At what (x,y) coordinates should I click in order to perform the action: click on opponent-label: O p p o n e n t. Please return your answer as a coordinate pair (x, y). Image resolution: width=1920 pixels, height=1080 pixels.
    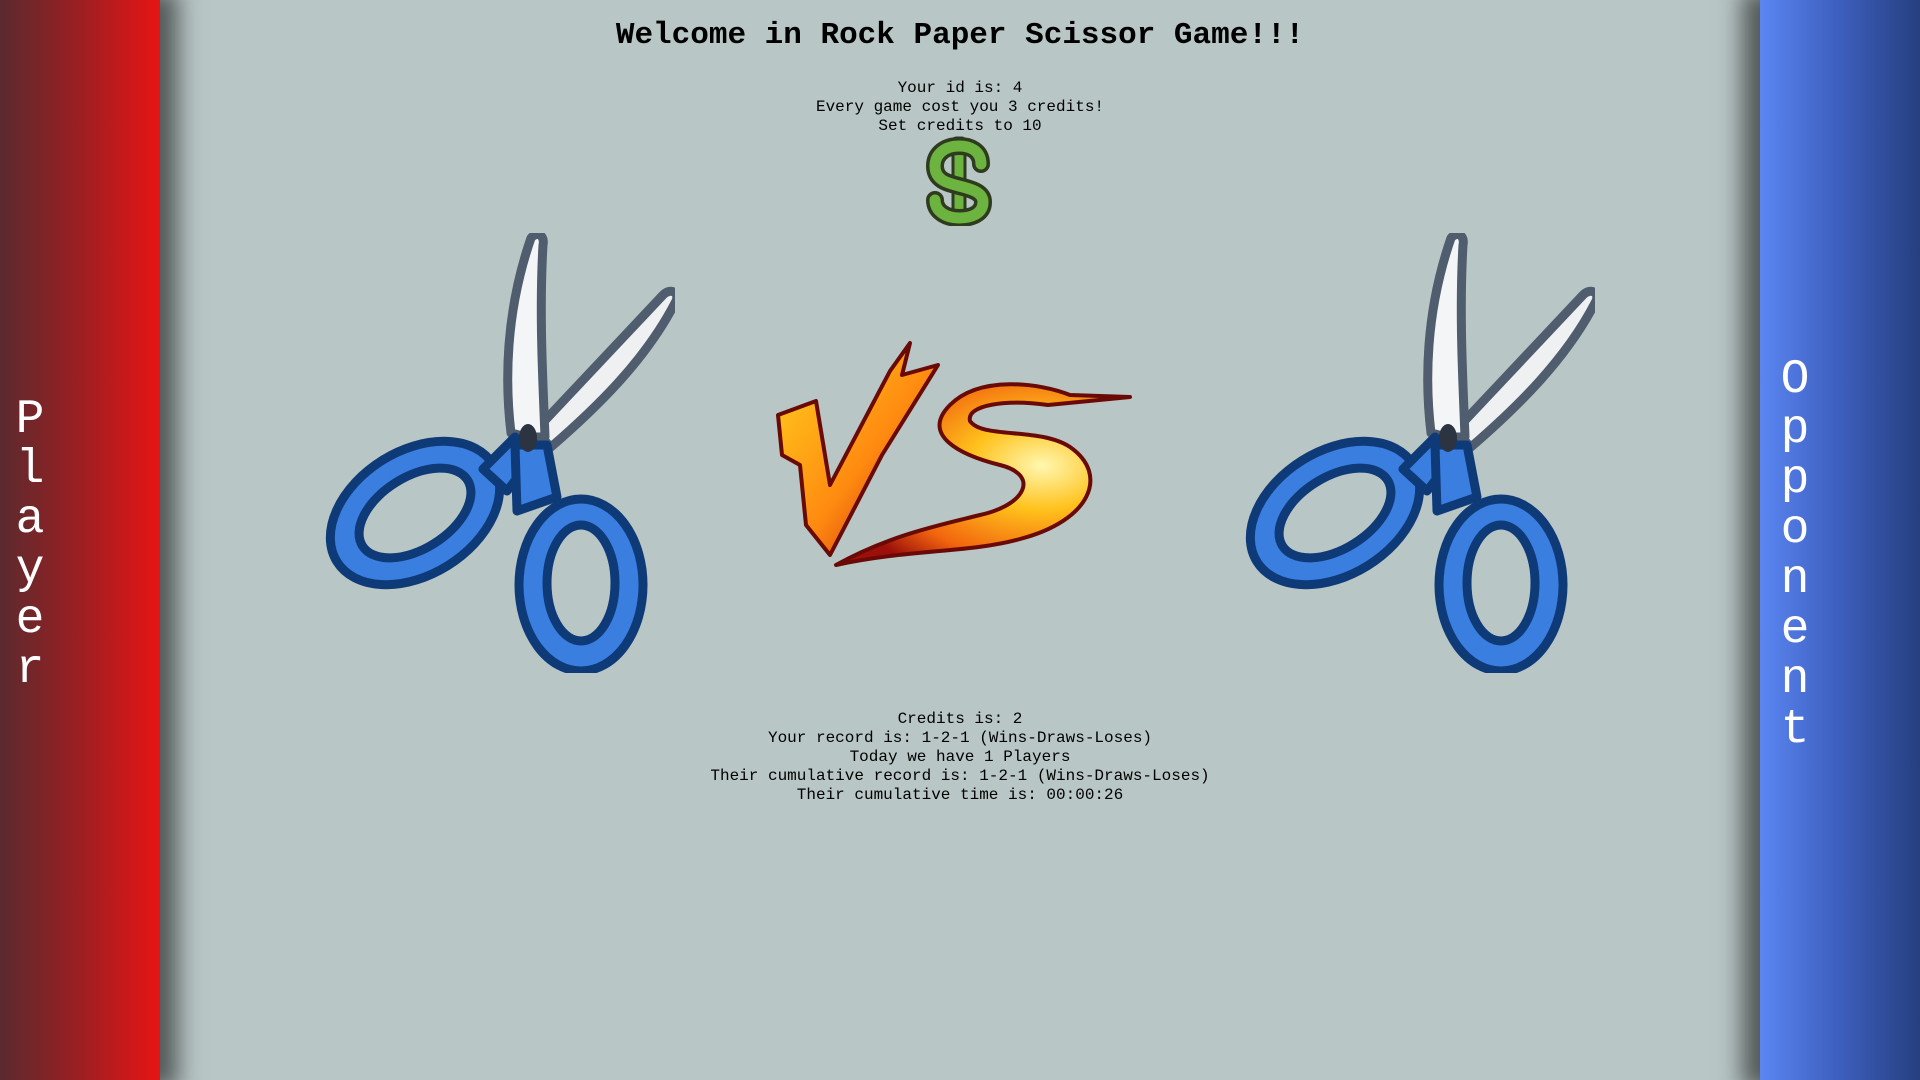
    Looking at the image, I should click on (1795, 555).